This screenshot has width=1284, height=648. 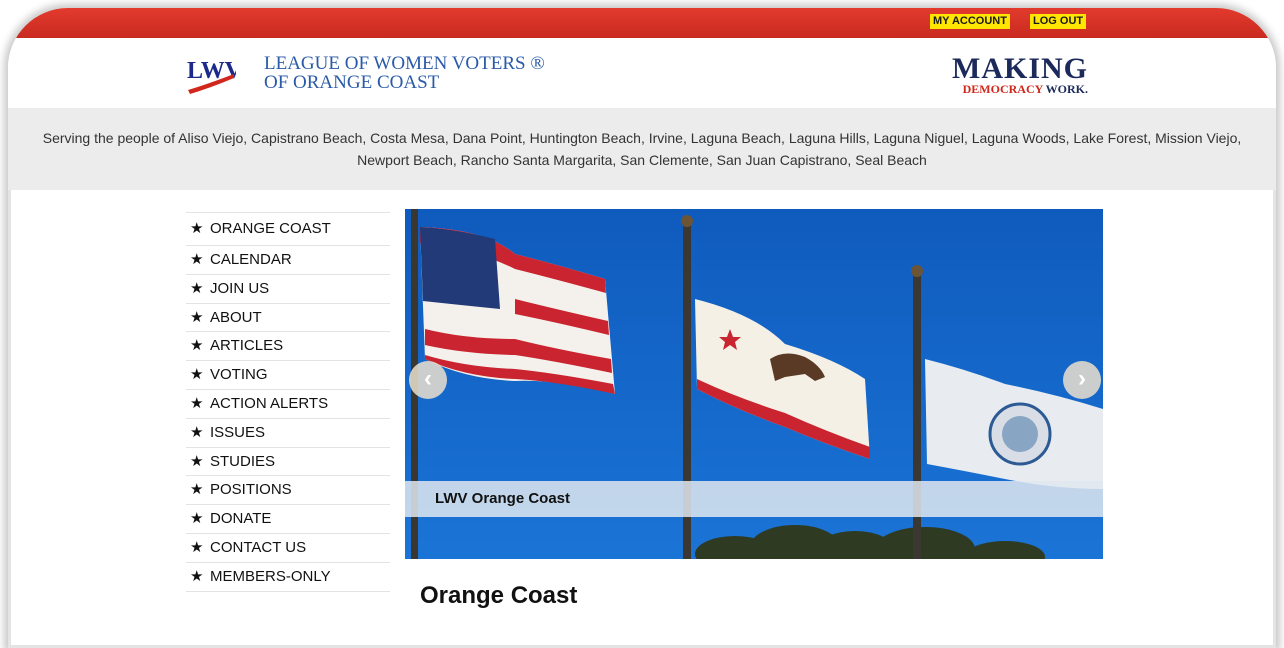 I want to click on nav-item-calendar: ★ CALENDAR, so click(x=288, y=260).